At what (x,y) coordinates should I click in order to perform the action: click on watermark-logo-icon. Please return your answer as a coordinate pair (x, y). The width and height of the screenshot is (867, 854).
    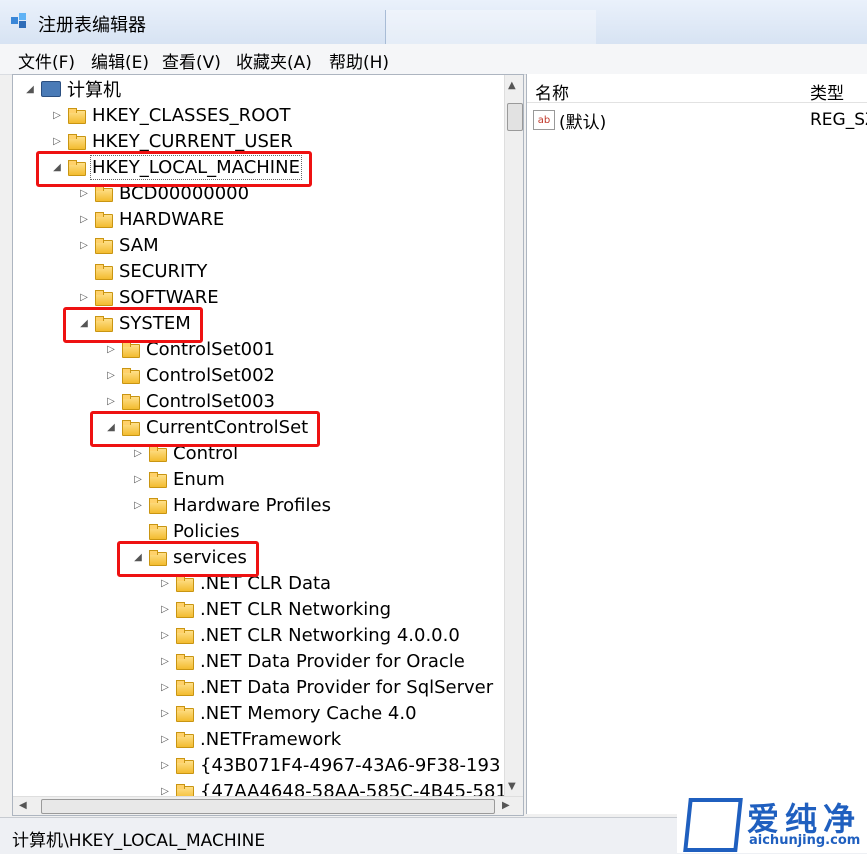
    Looking at the image, I should click on (713, 825).